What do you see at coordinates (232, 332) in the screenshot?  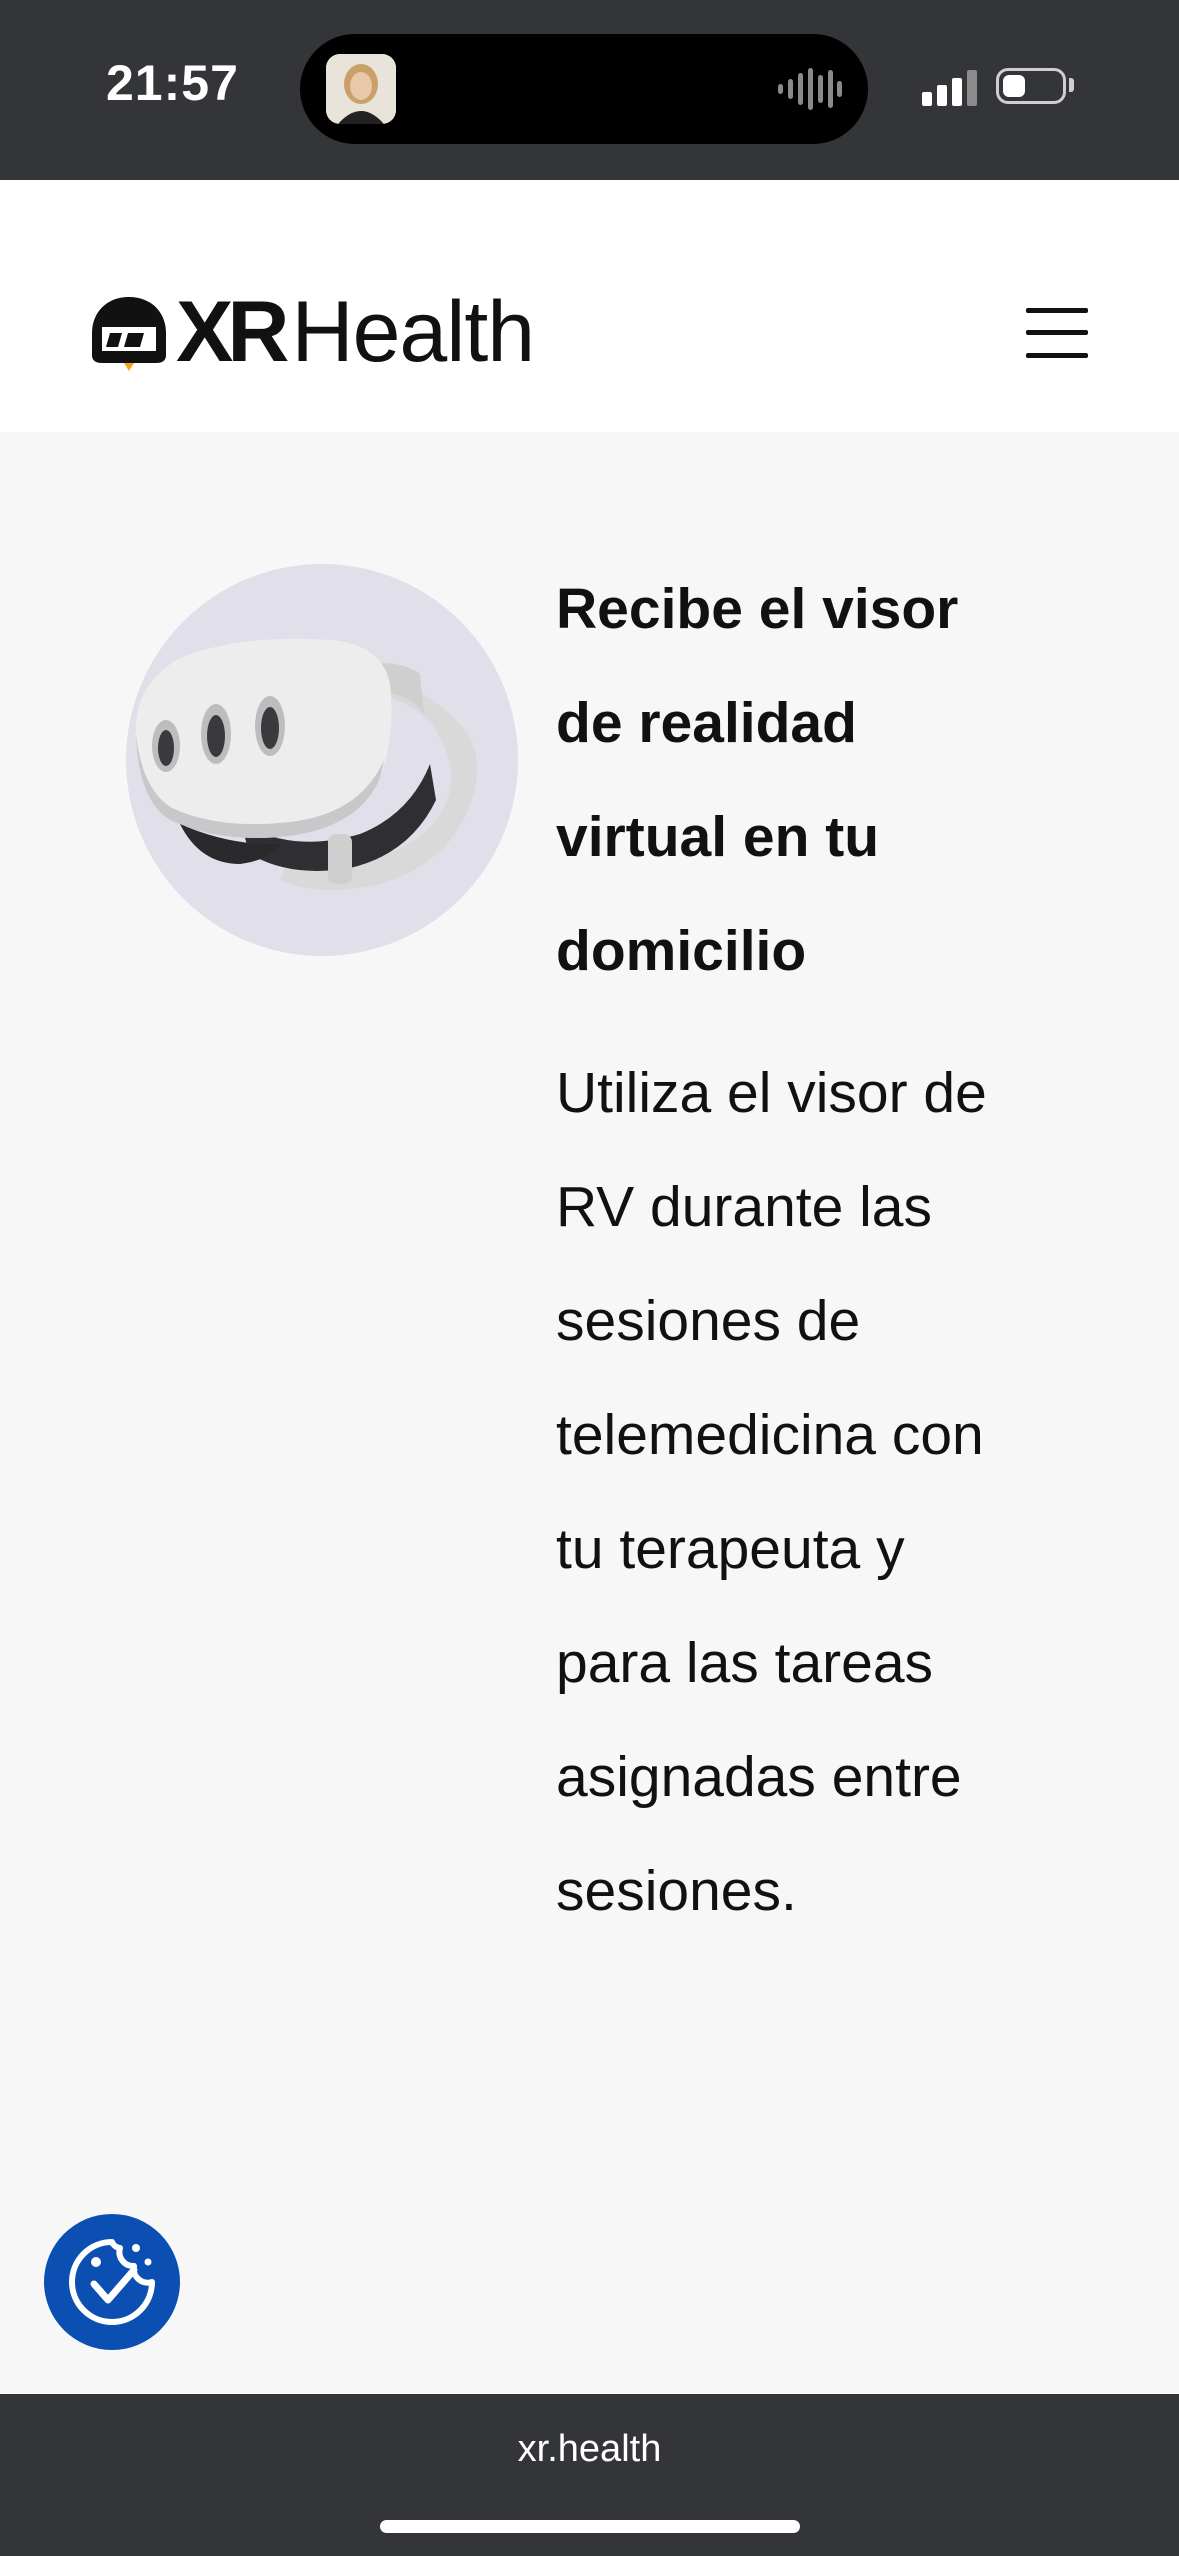 I see `logo-text-xr: XR` at bounding box center [232, 332].